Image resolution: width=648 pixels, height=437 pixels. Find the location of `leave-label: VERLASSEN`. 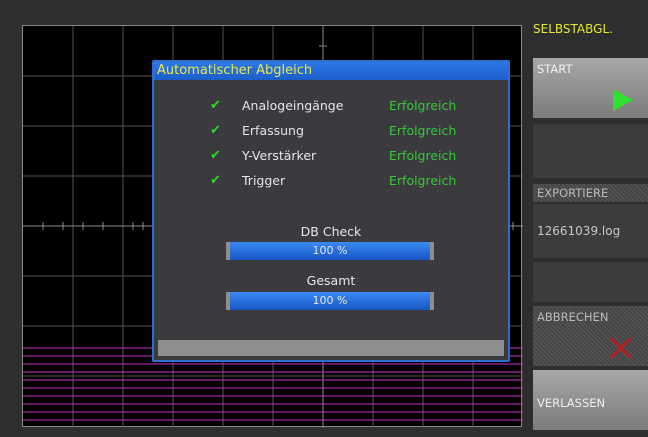

leave-label: VERLASSEN is located at coordinates (571, 403).